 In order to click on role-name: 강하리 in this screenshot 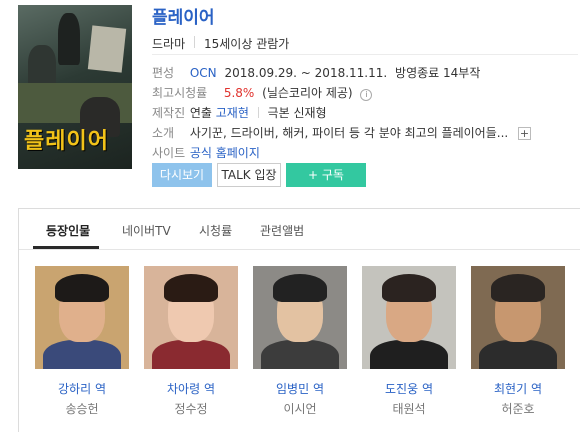, I will do `click(74, 389)`.